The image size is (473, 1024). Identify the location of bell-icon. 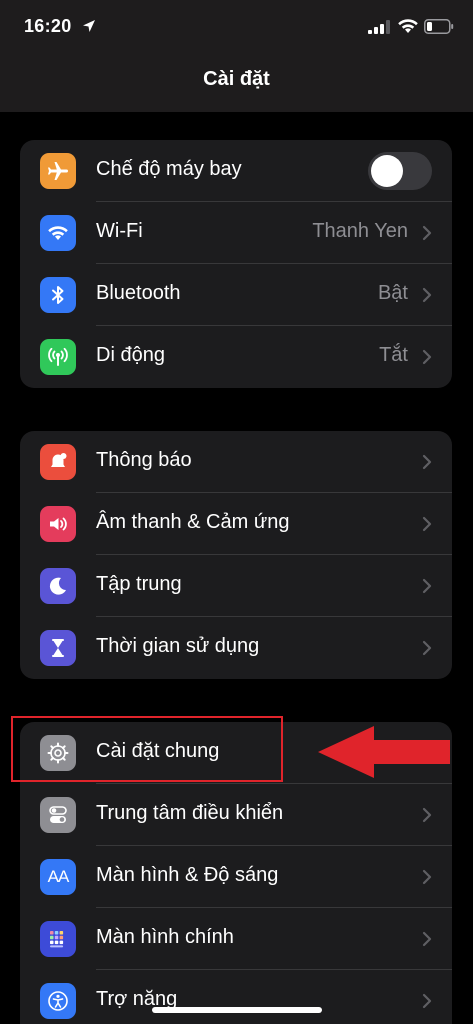
(58, 462).